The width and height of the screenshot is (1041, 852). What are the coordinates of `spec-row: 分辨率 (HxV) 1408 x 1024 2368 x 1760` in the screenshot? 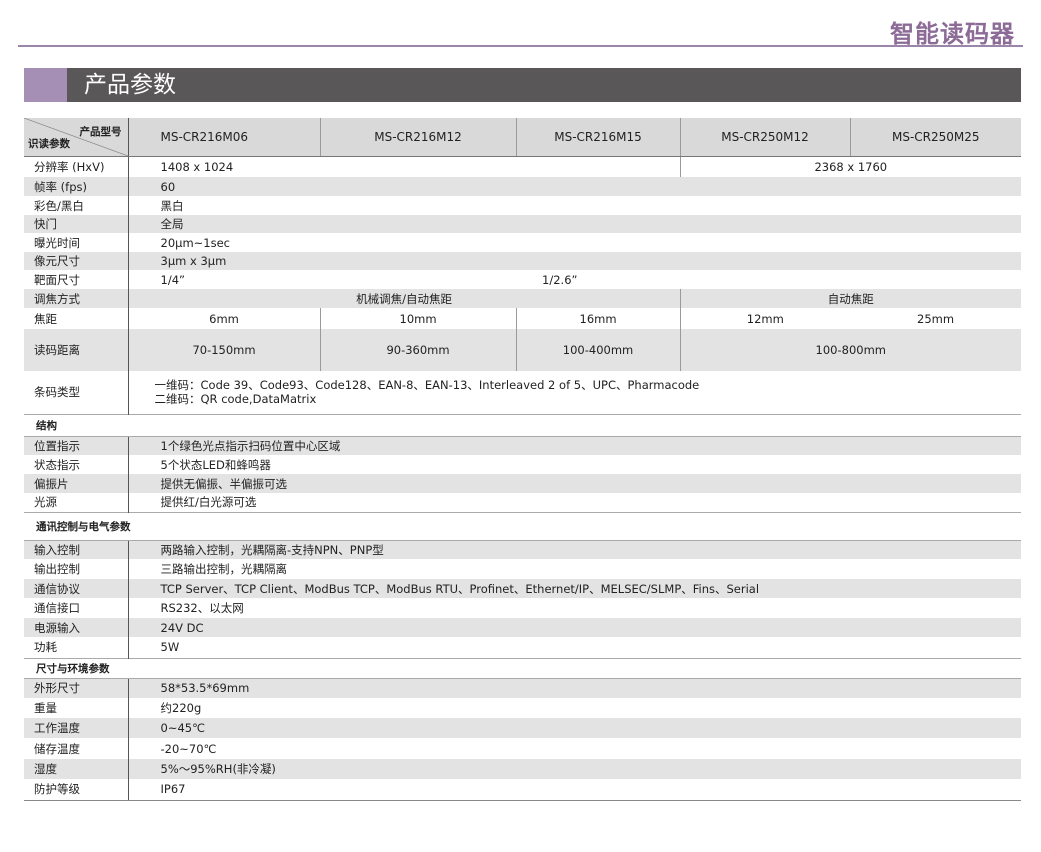 It's located at (523, 166).